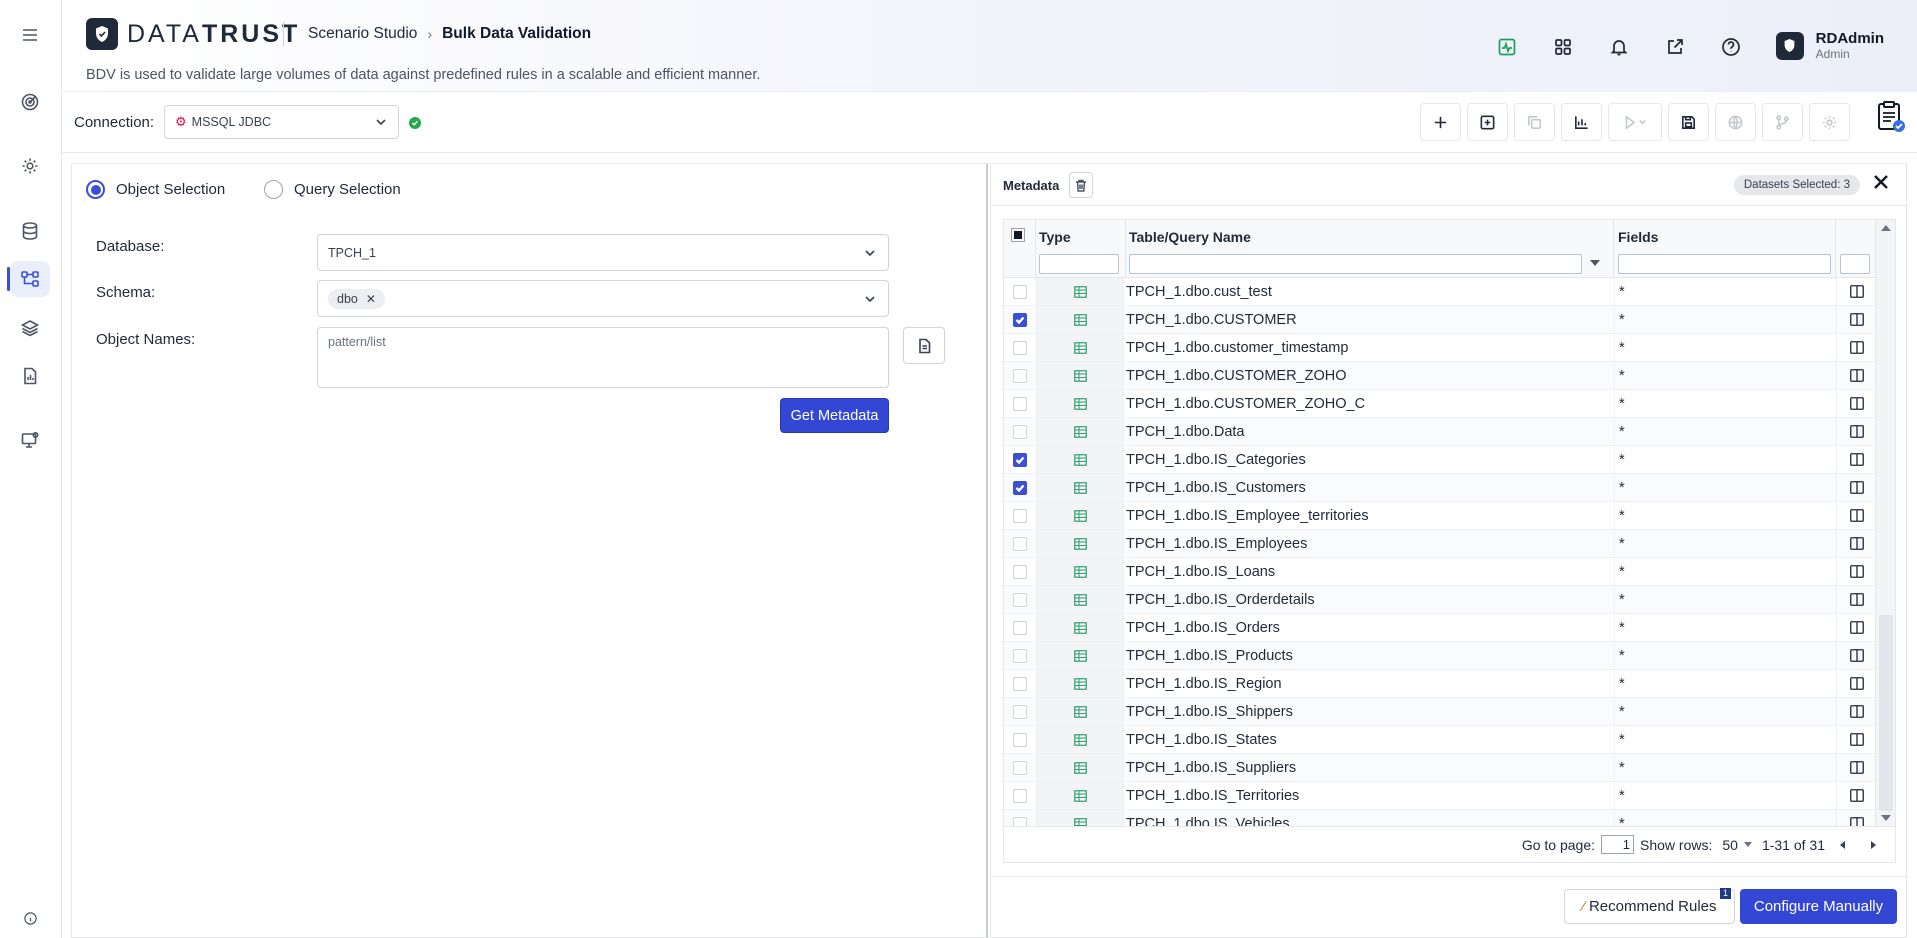 Image resolution: width=1917 pixels, height=938 pixels. I want to click on table-row: TPCH_1.dbo.IS_Customers *, so click(1440, 488).